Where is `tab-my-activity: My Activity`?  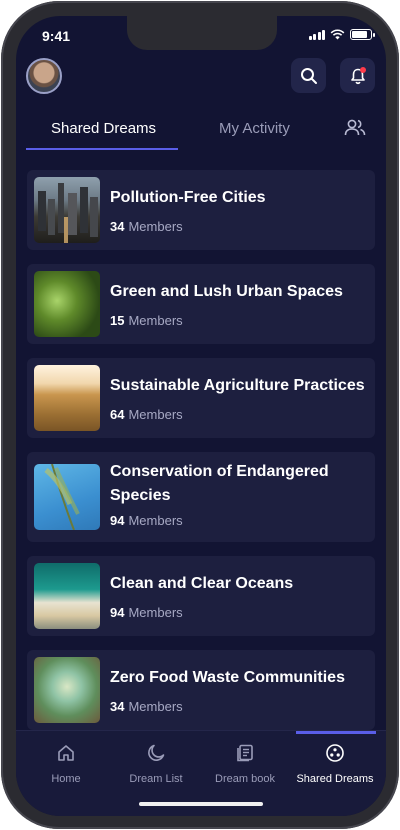
tab-my-activity: My Activity is located at coordinates (254, 128).